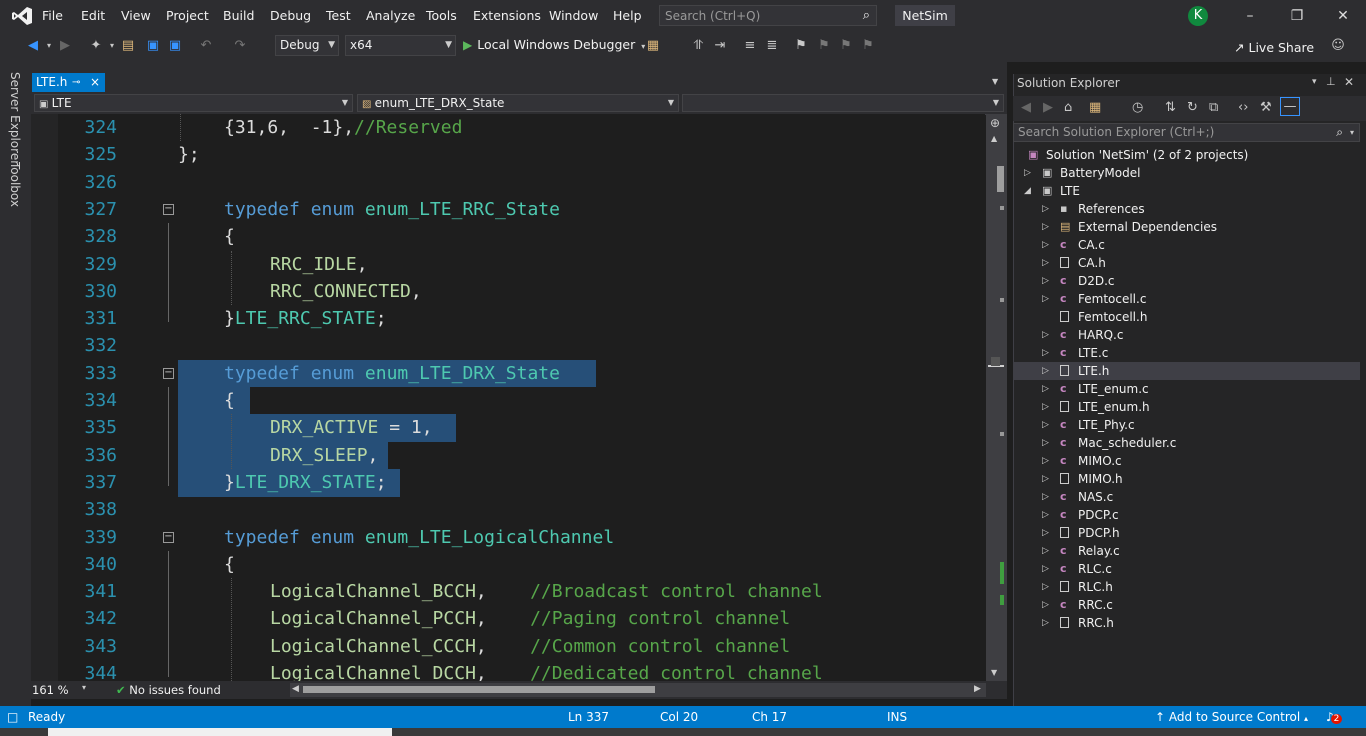  I want to click on menu-item: Edit, so click(93, 15).